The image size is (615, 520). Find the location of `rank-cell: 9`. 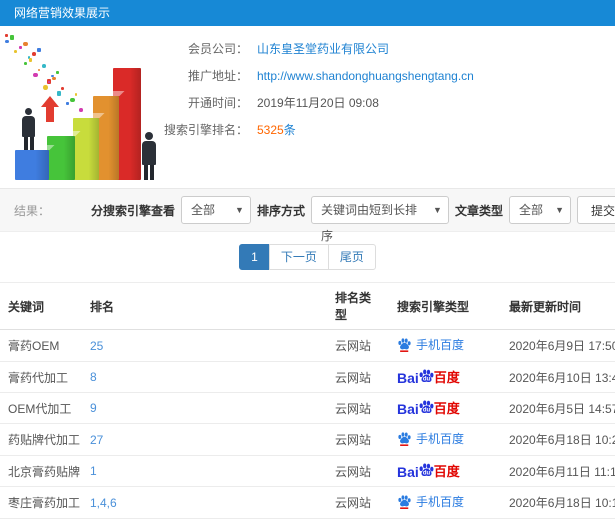

rank-cell: 9 is located at coordinates (204, 408).